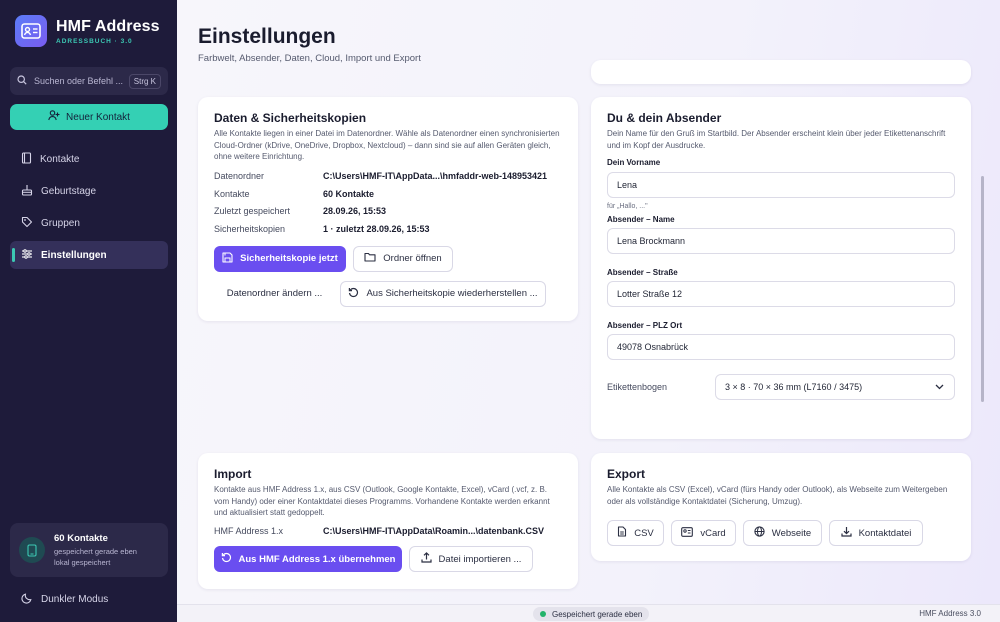 Image resolution: width=1000 pixels, height=622 pixels. Describe the element at coordinates (982, 289) in the screenshot. I see `scrollbar` at that location.